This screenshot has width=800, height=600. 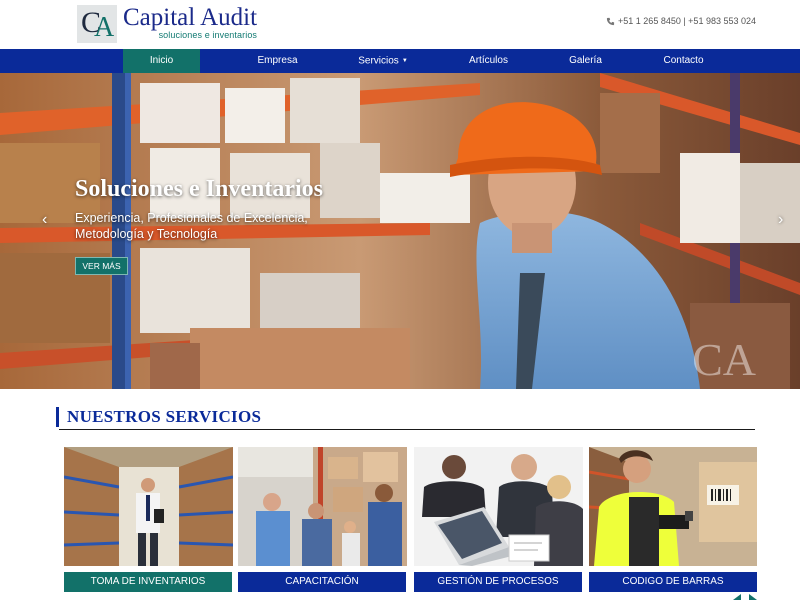 I want to click on carousel-arrows-icon, so click(x=745, y=597).